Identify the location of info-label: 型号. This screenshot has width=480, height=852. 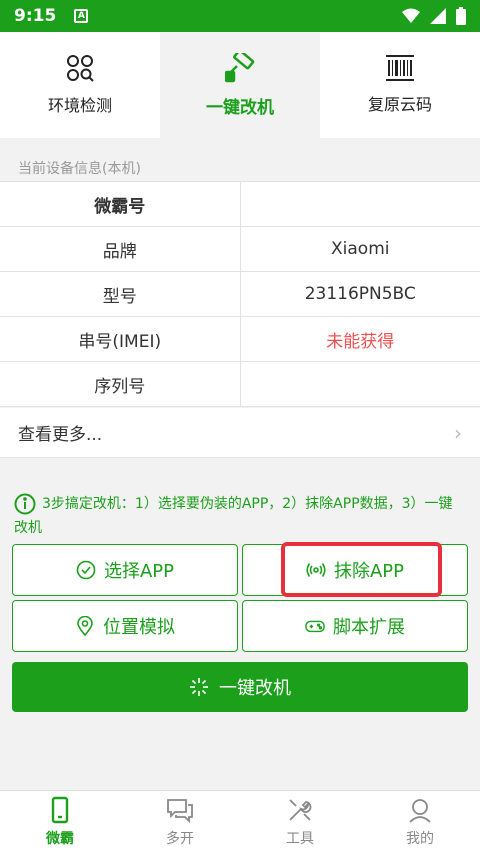
(120, 294).